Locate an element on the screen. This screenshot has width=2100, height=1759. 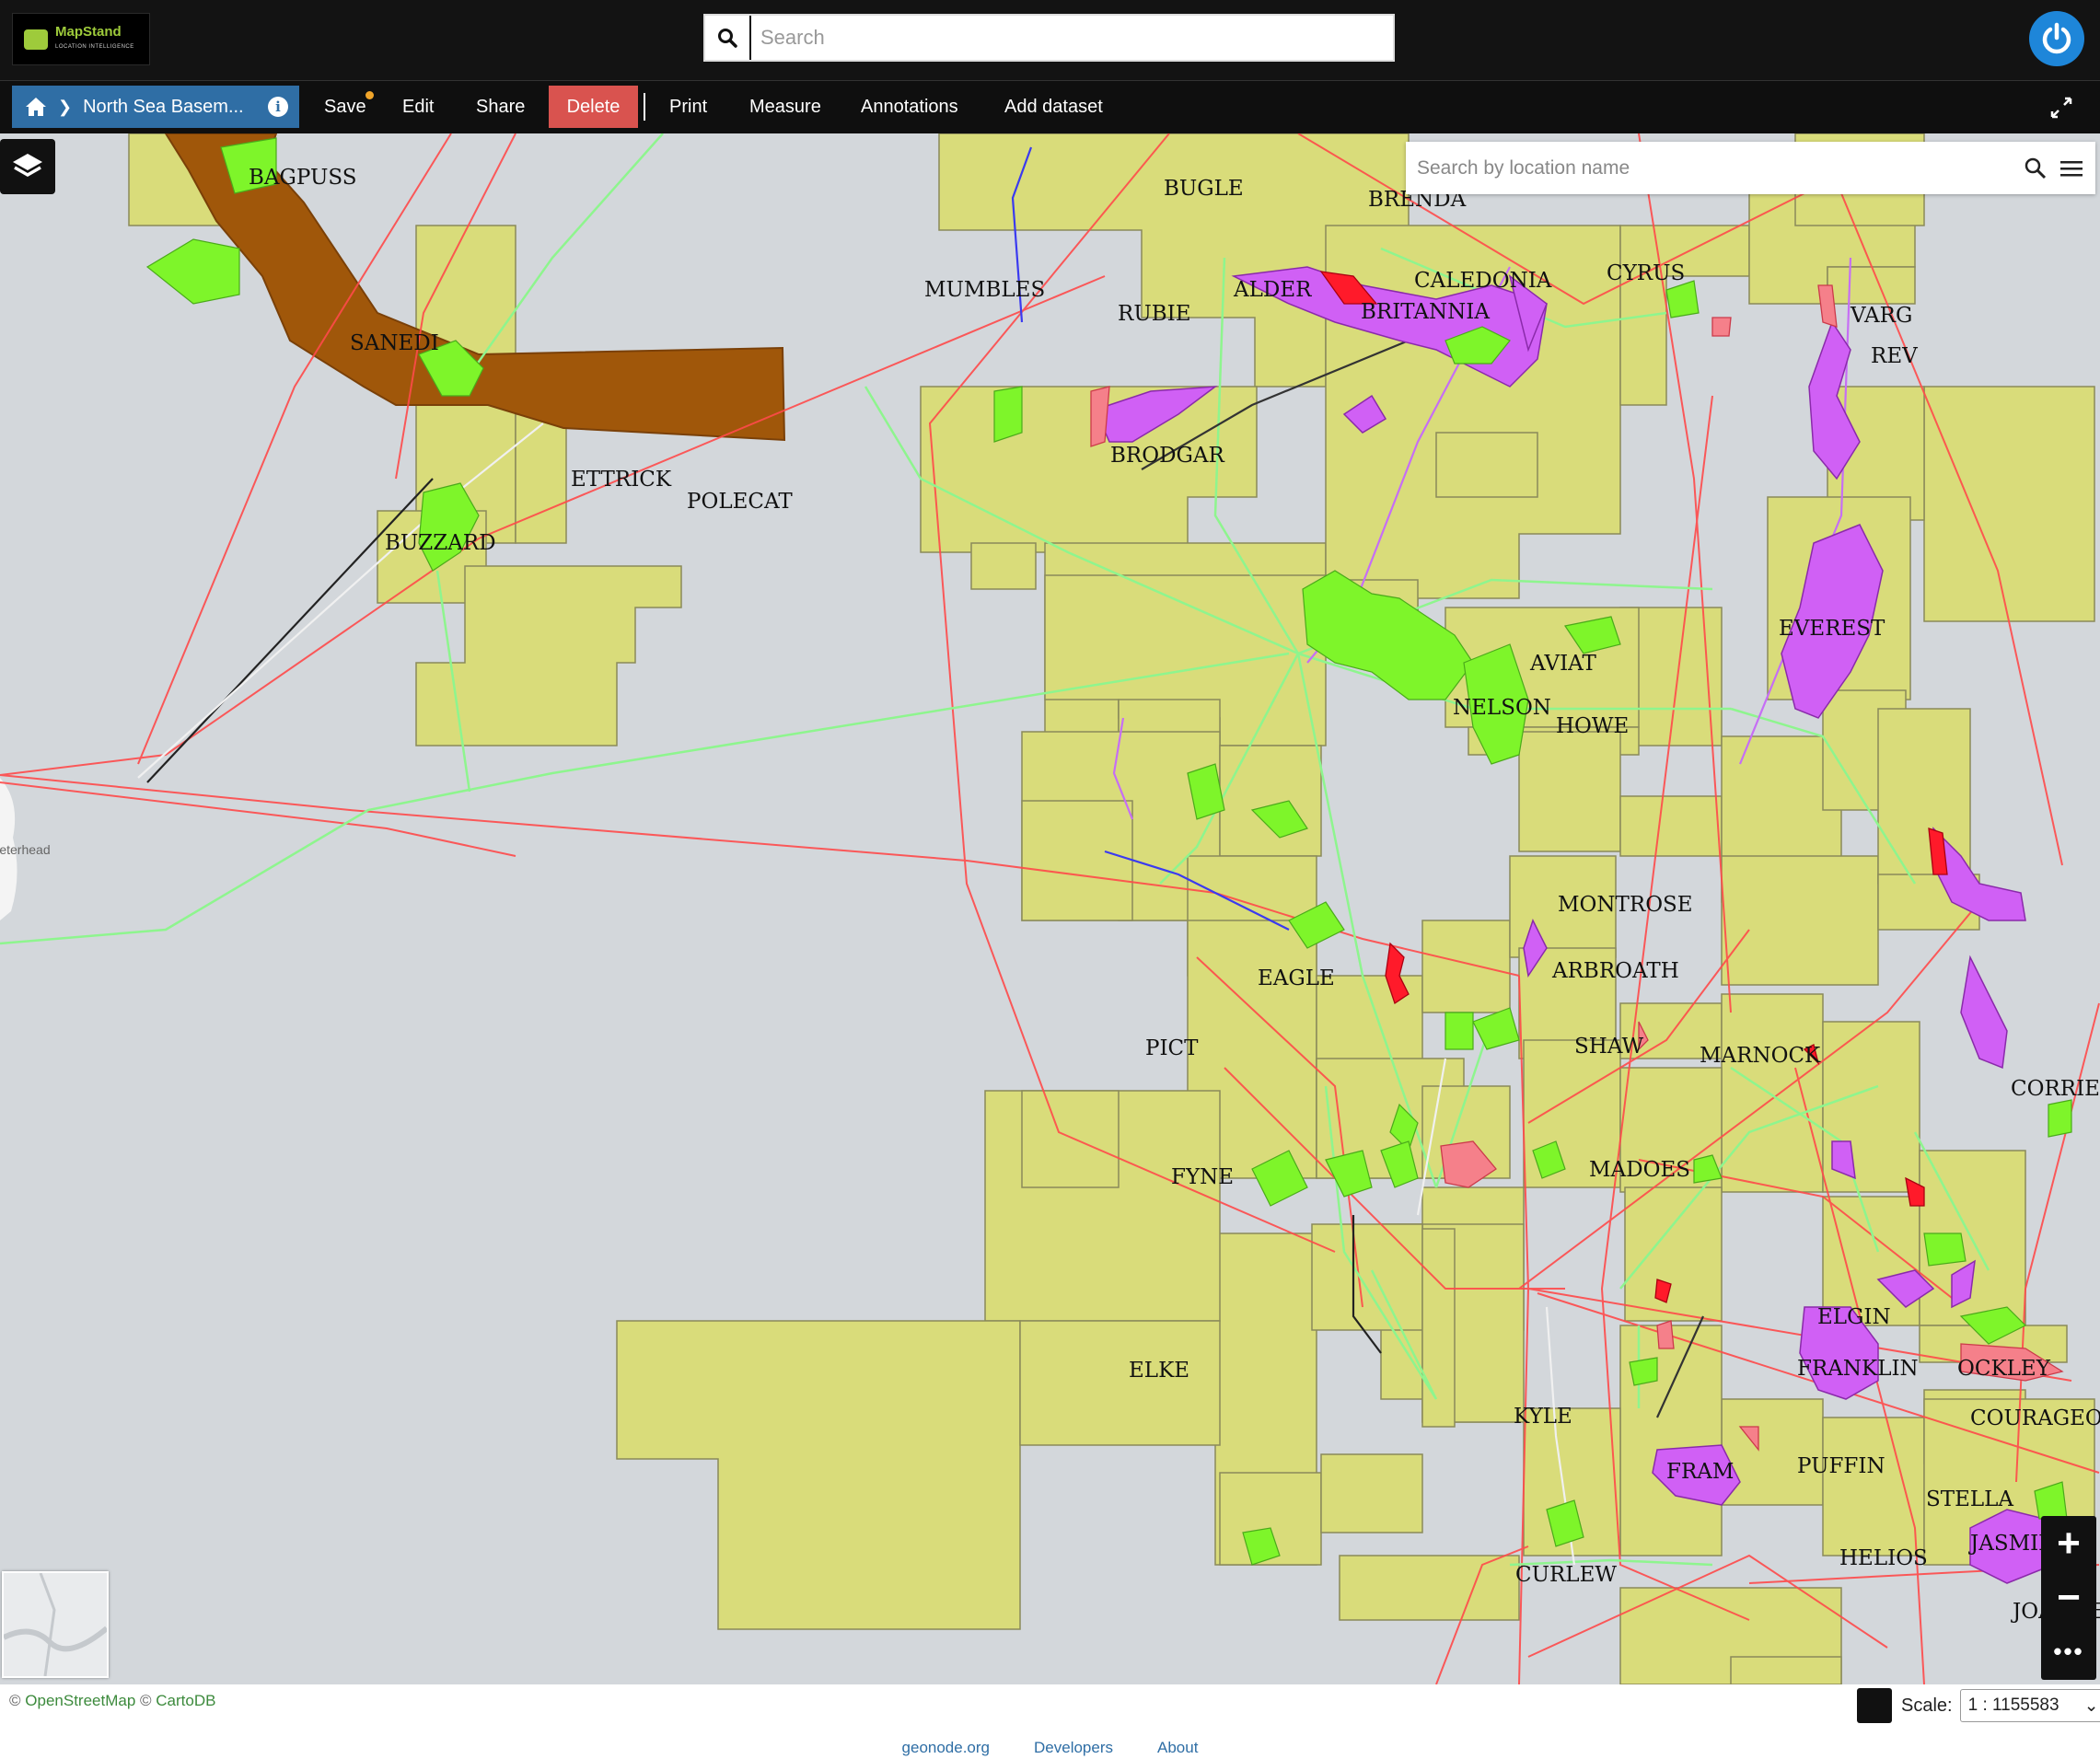
logo-tagline: LOCATION INTELLIGENCE is located at coordinates (94, 46).